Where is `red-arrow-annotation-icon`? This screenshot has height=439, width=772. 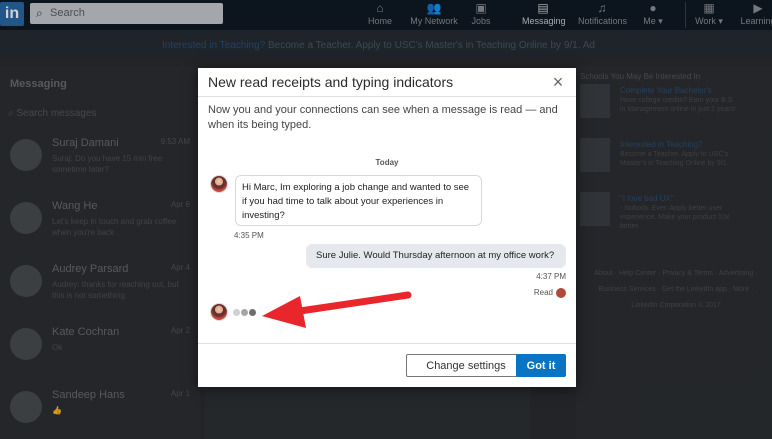 red-arrow-annotation-icon is located at coordinates (337, 309).